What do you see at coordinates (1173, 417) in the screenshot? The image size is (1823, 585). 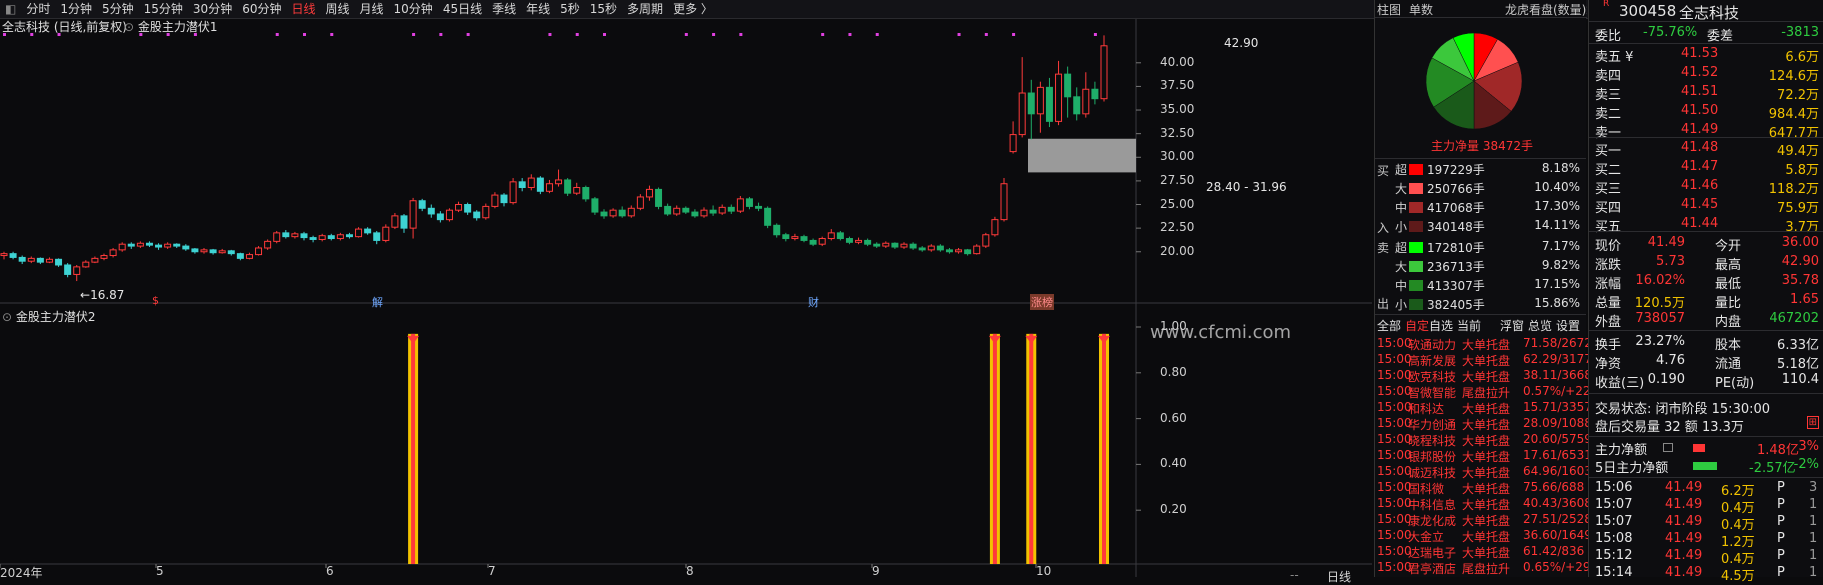 I see `ind-axis-label: 0.60` at bounding box center [1173, 417].